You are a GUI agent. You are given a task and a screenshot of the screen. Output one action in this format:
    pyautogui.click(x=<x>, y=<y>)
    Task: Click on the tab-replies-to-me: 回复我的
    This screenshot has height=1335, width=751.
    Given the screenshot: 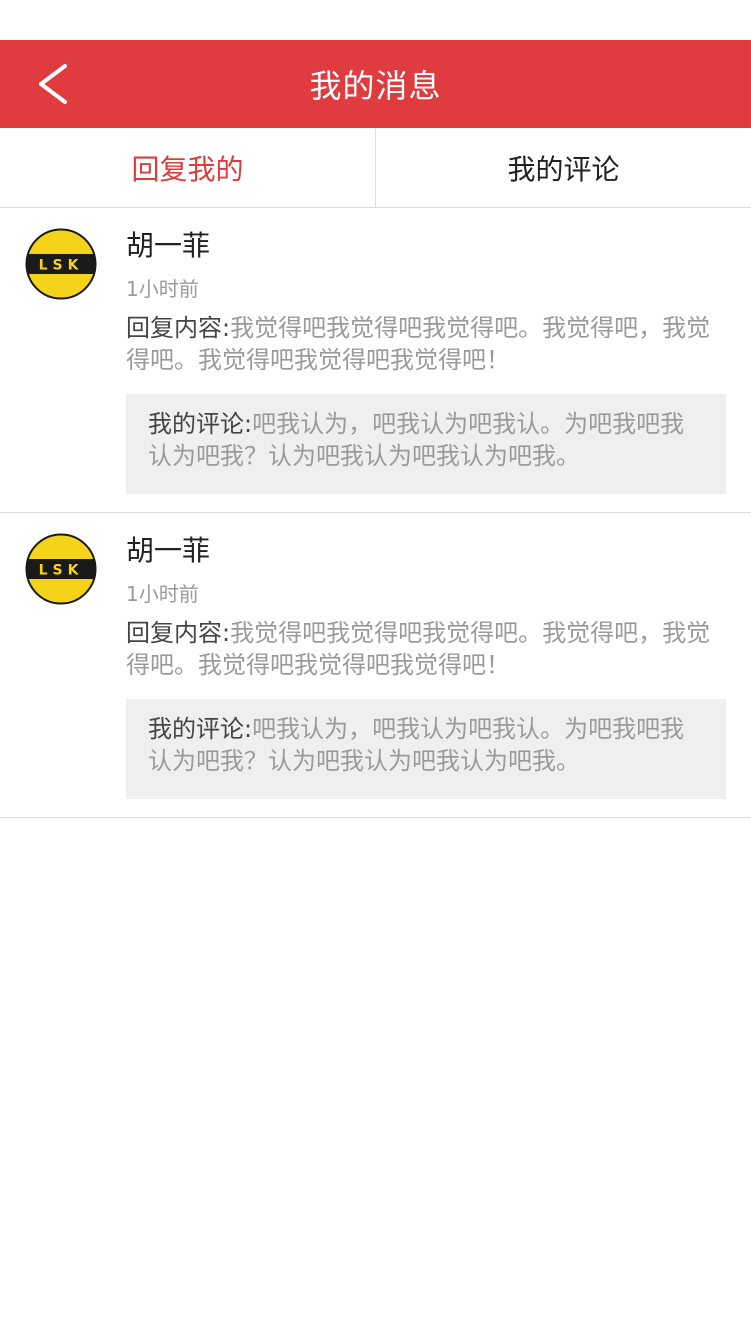 What is the action you would take?
    pyautogui.click(x=187, y=167)
    